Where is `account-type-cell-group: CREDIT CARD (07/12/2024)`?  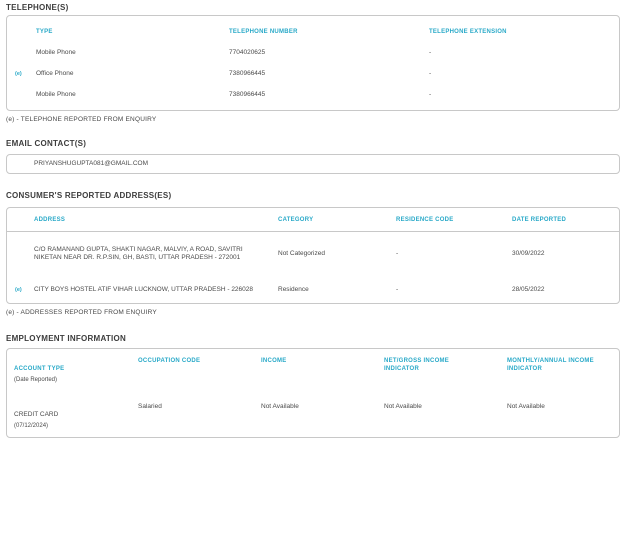 account-type-cell-group: CREDIT CARD (07/12/2024) is located at coordinates (76, 417).